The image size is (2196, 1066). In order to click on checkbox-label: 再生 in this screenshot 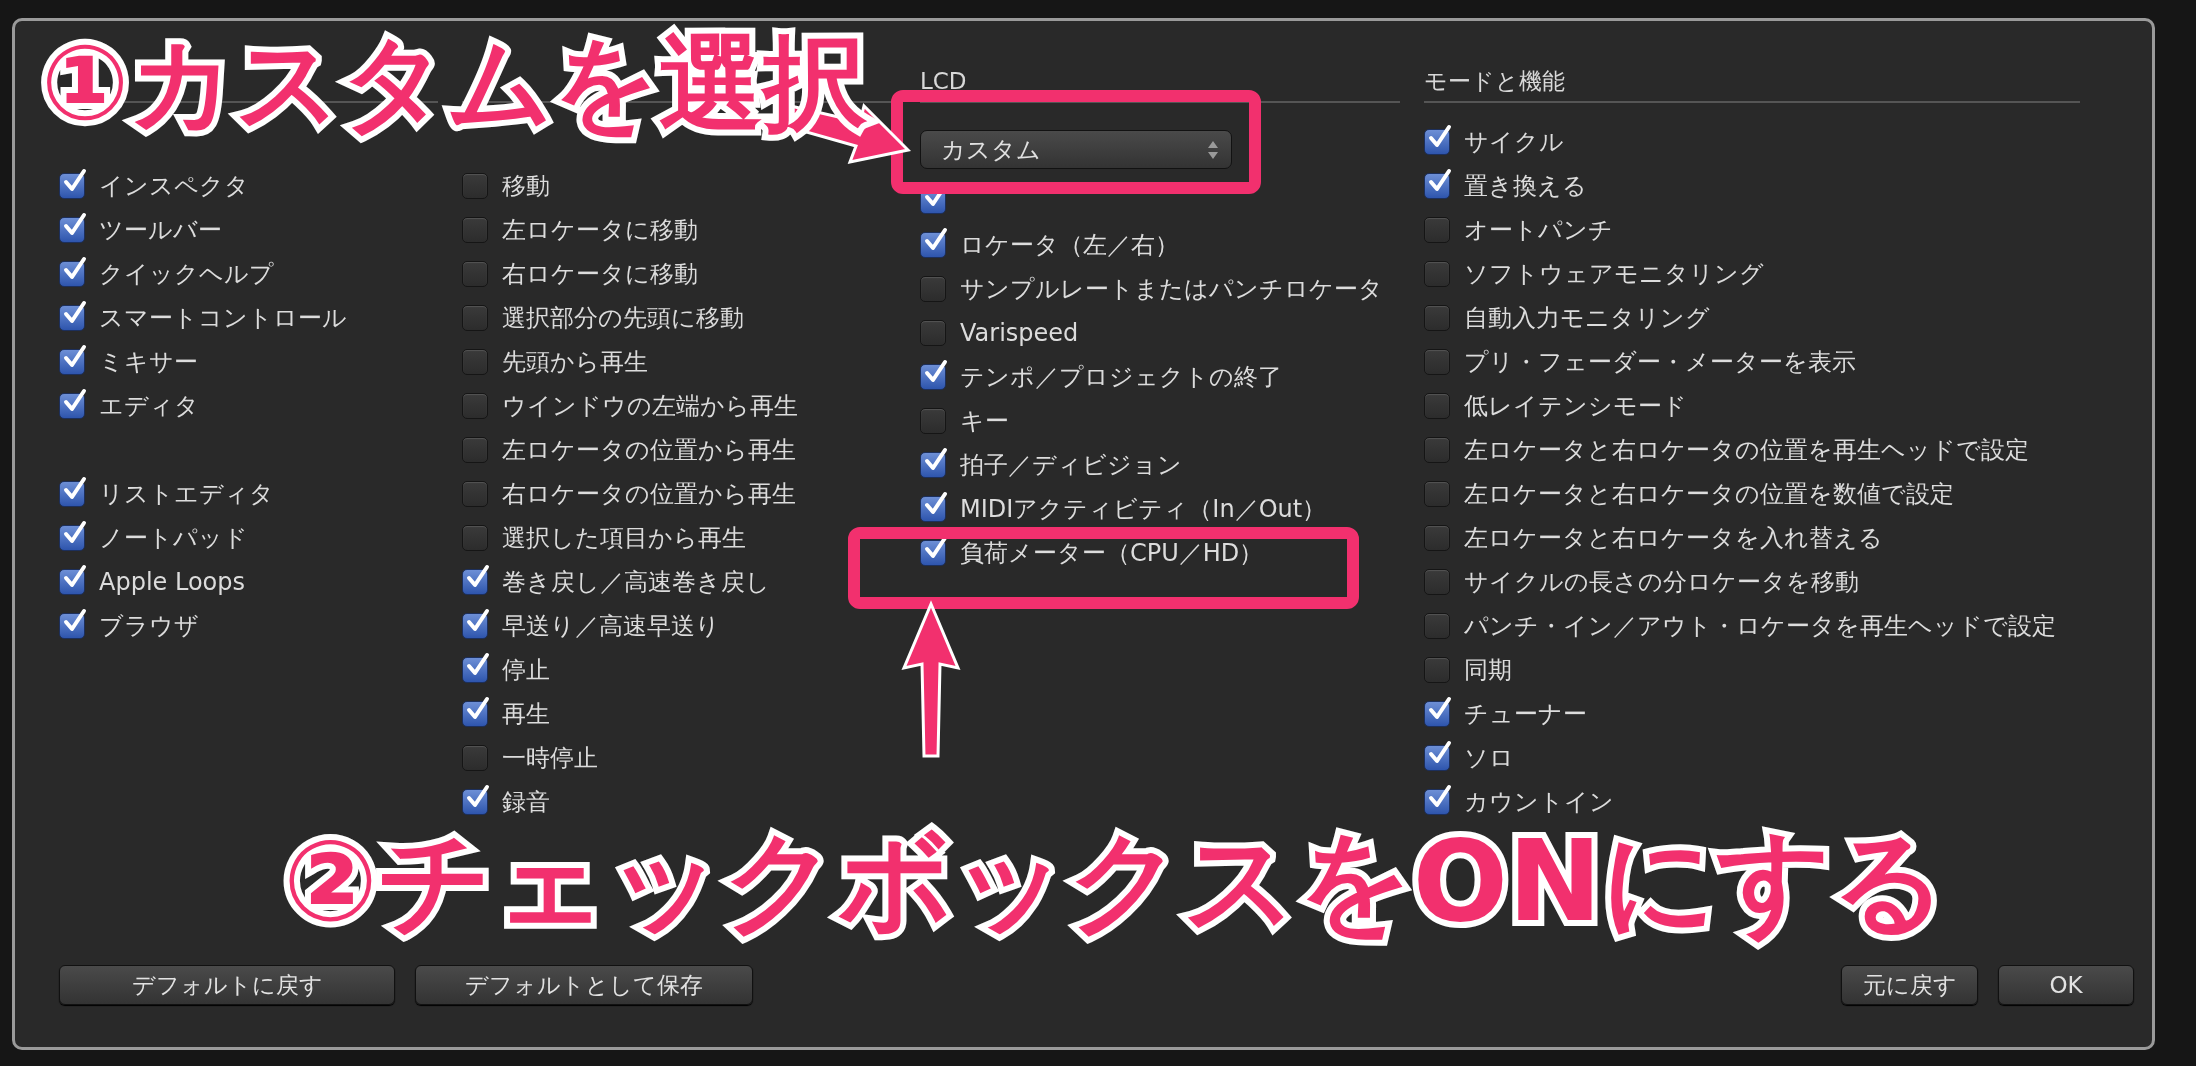, I will do `click(526, 714)`.